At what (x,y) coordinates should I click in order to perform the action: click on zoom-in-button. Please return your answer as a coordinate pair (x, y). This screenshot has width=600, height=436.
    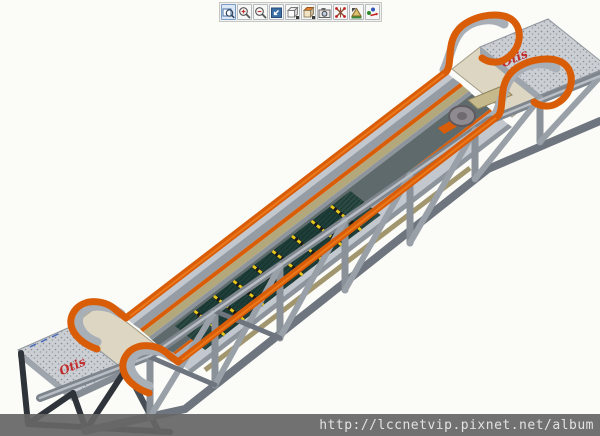
    Looking at the image, I should click on (244, 12).